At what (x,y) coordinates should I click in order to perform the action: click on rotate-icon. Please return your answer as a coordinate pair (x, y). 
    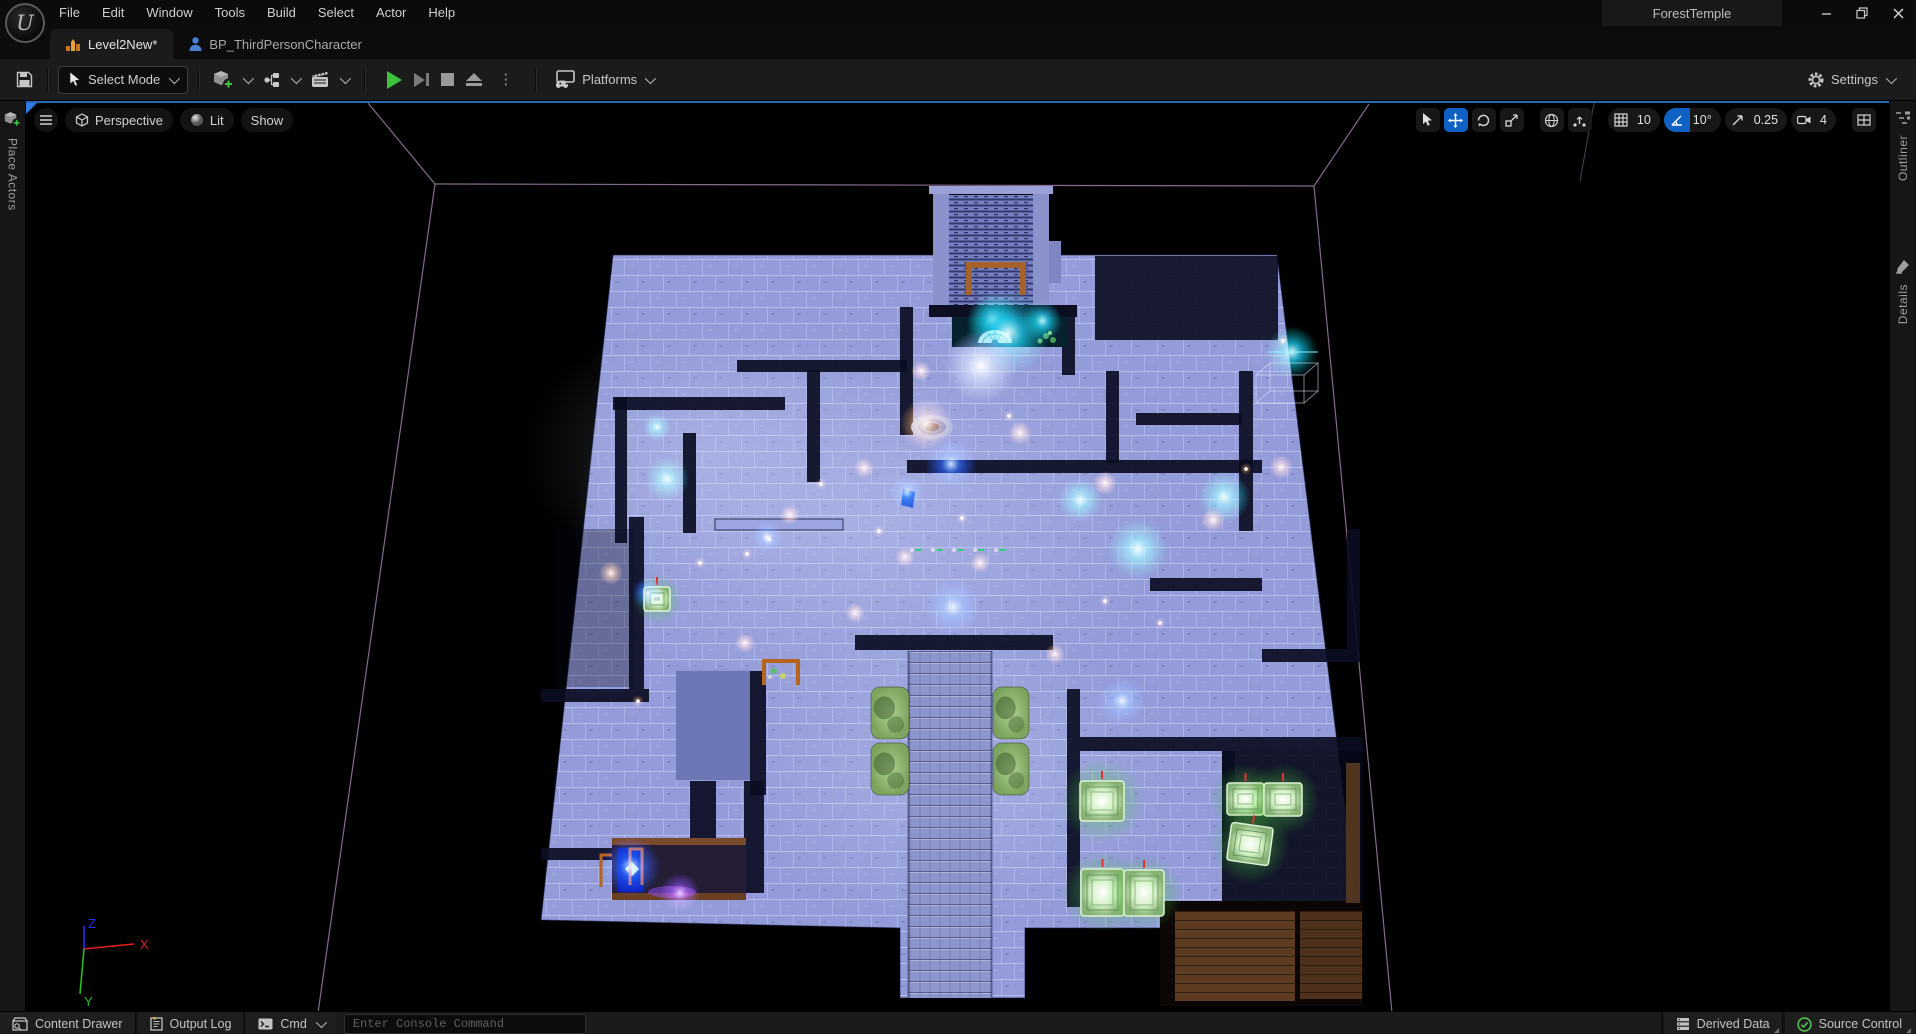
    Looking at the image, I should click on (1484, 120).